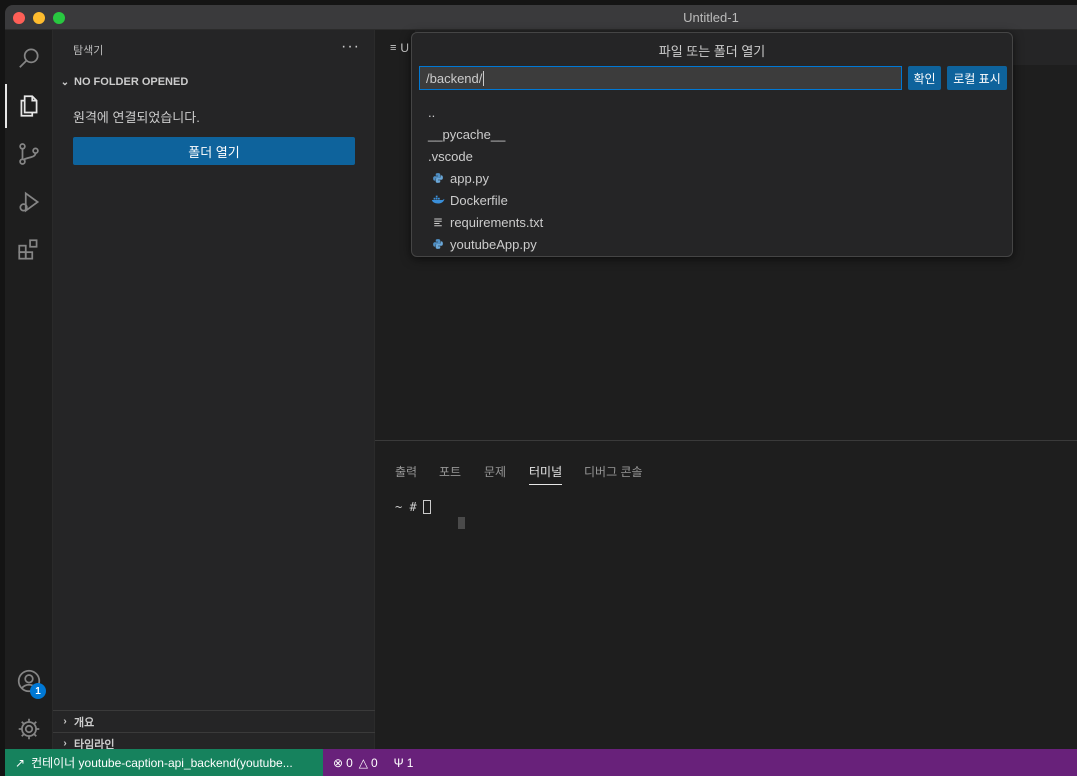 The width and height of the screenshot is (1077, 776). Describe the element at coordinates (450, 471) in the screenshot. I see `tab-ports: 포트` at that location.